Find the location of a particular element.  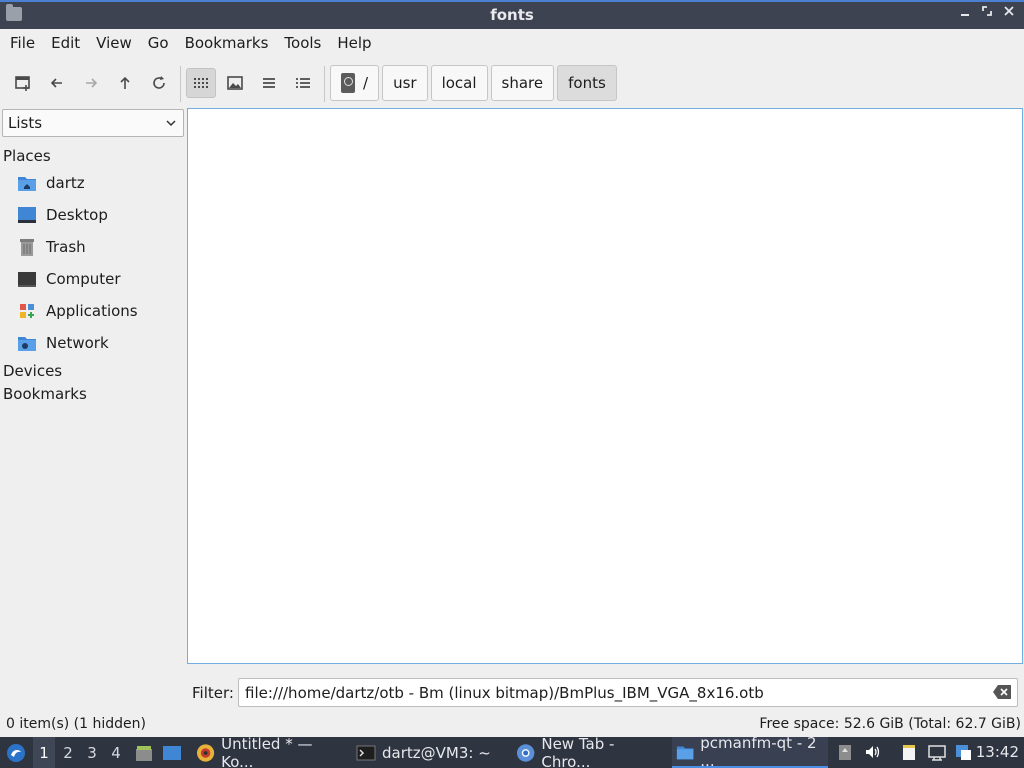

detailed-list-button is located at coordinates (303, 83).